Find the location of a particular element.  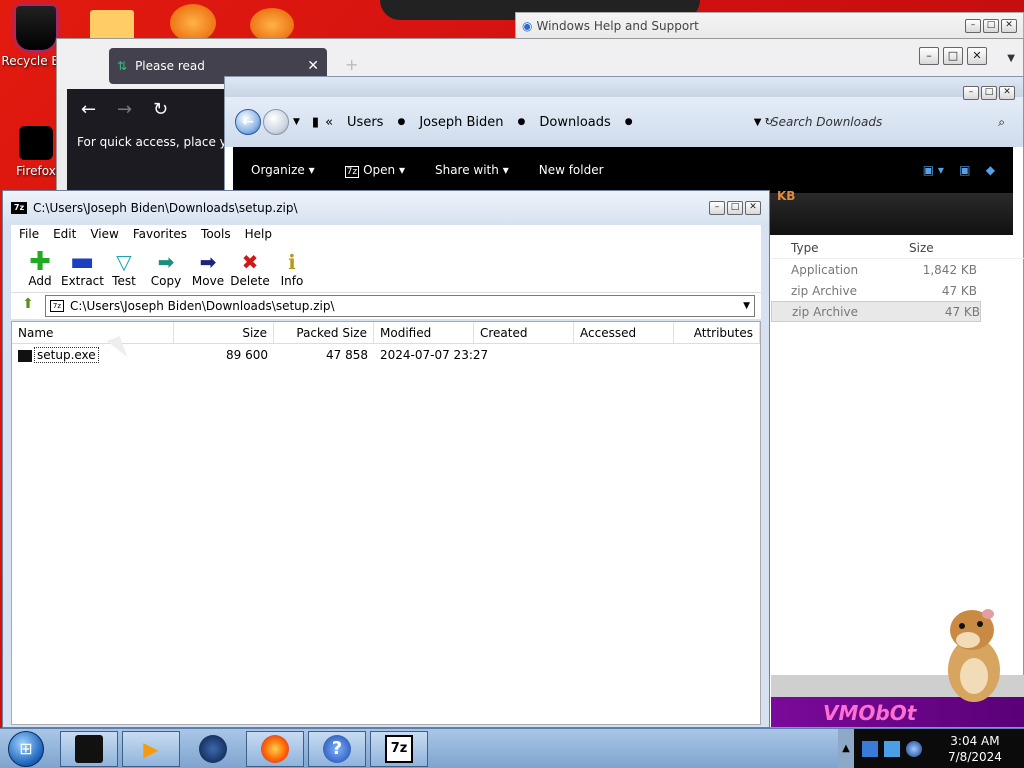

taskbar-firefox is located at coordinates (275, 748).